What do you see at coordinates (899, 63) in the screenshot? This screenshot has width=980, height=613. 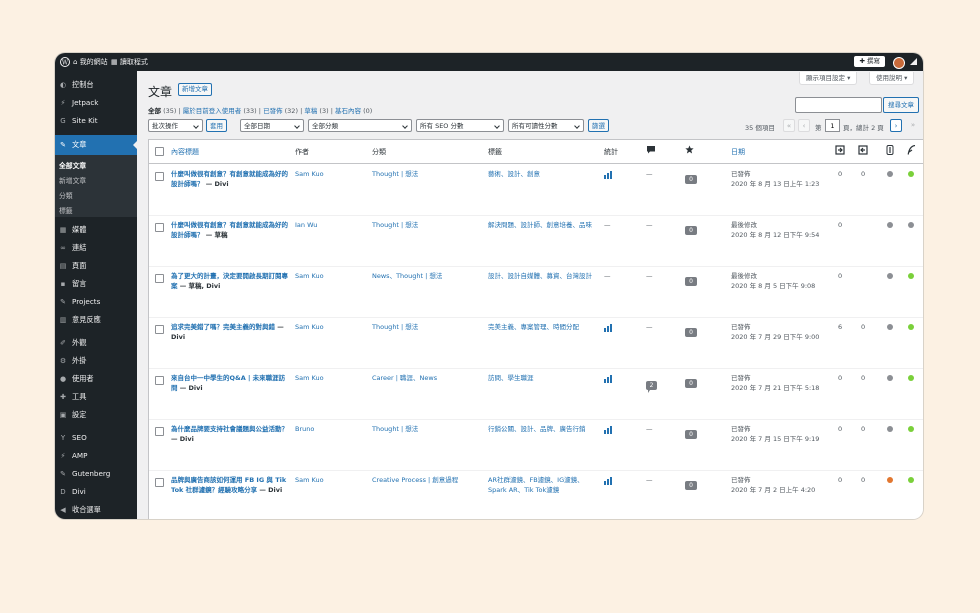 I see `user-avatar` at bounding box center [899, 63].